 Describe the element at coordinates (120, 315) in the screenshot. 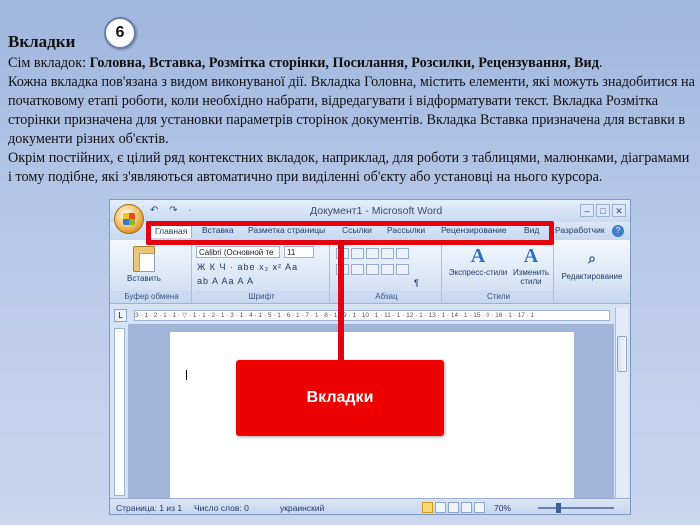

I see `tab-selector: L` at that location.